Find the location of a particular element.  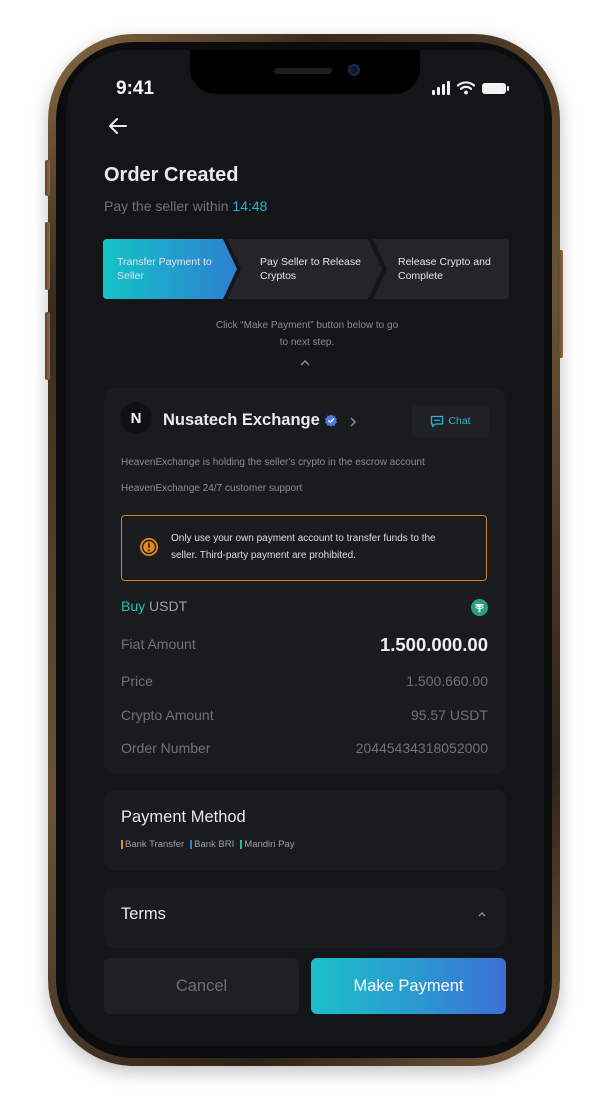

front-camera is located at coordinates (354, 70).